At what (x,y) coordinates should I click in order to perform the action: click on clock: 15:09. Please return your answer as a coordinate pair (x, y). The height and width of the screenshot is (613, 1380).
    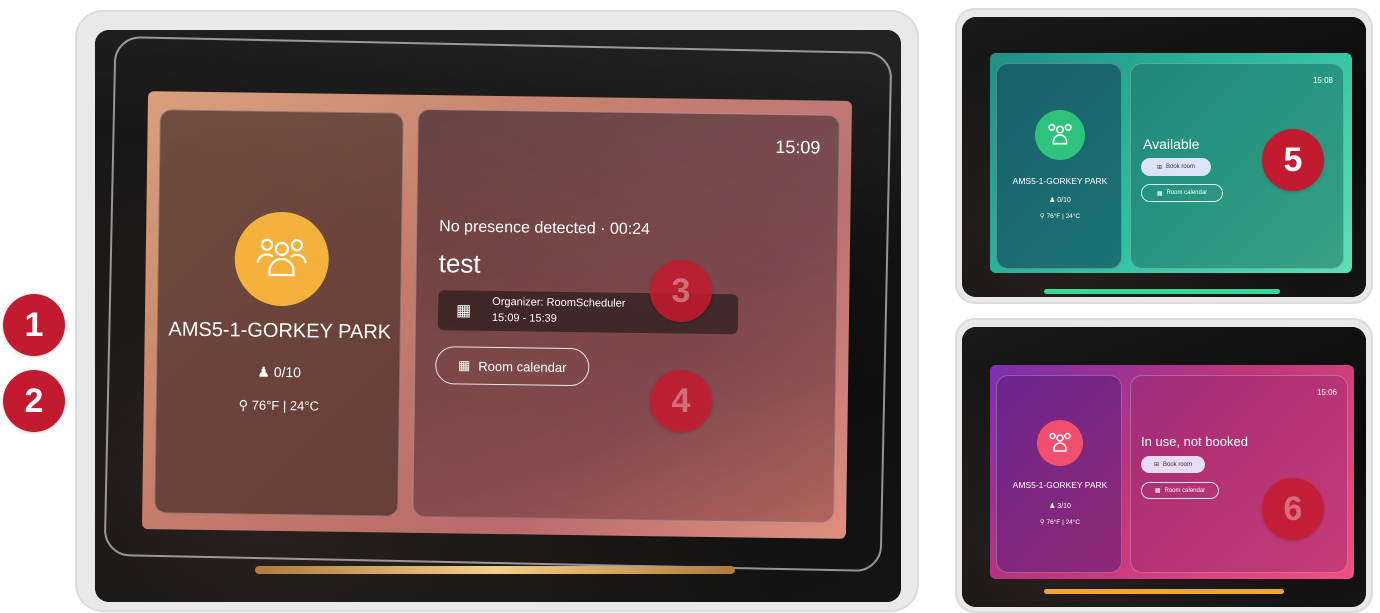
    Looking at the image, I should click on (798, 147).